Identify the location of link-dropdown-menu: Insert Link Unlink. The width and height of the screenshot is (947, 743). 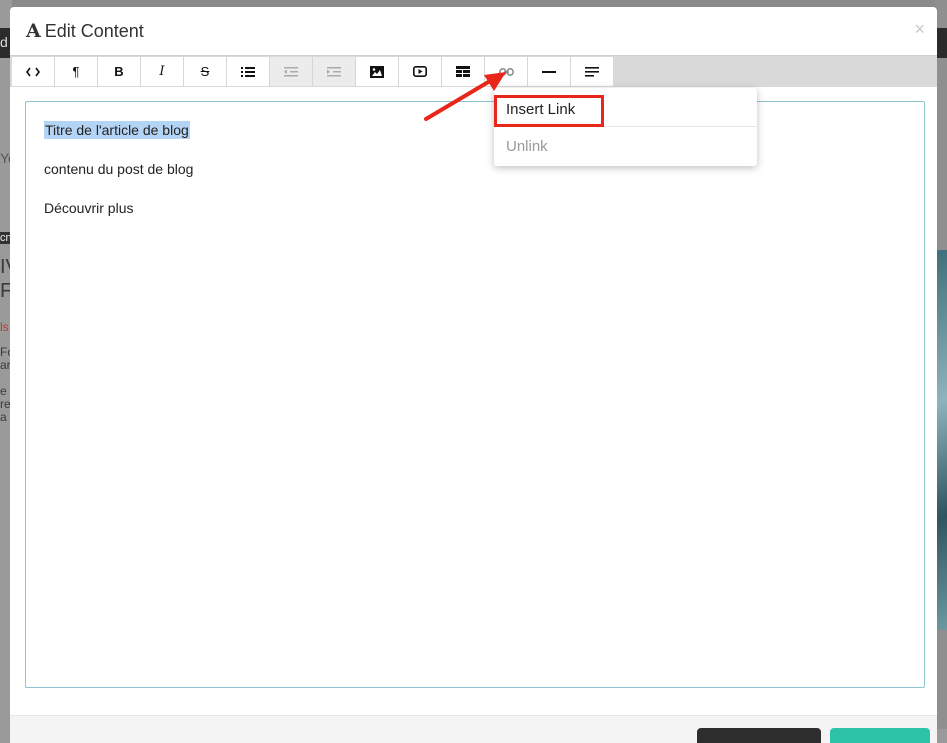
(625, 127).